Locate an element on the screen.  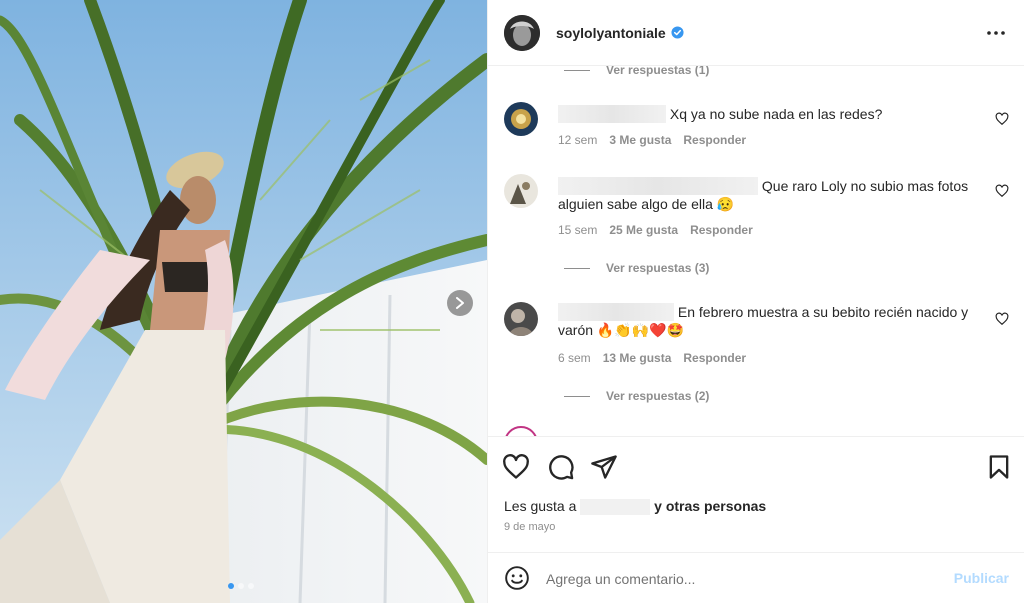
comment-text-line: Xq ya no sube nada en las redes? is located at coordinates (768, 114).